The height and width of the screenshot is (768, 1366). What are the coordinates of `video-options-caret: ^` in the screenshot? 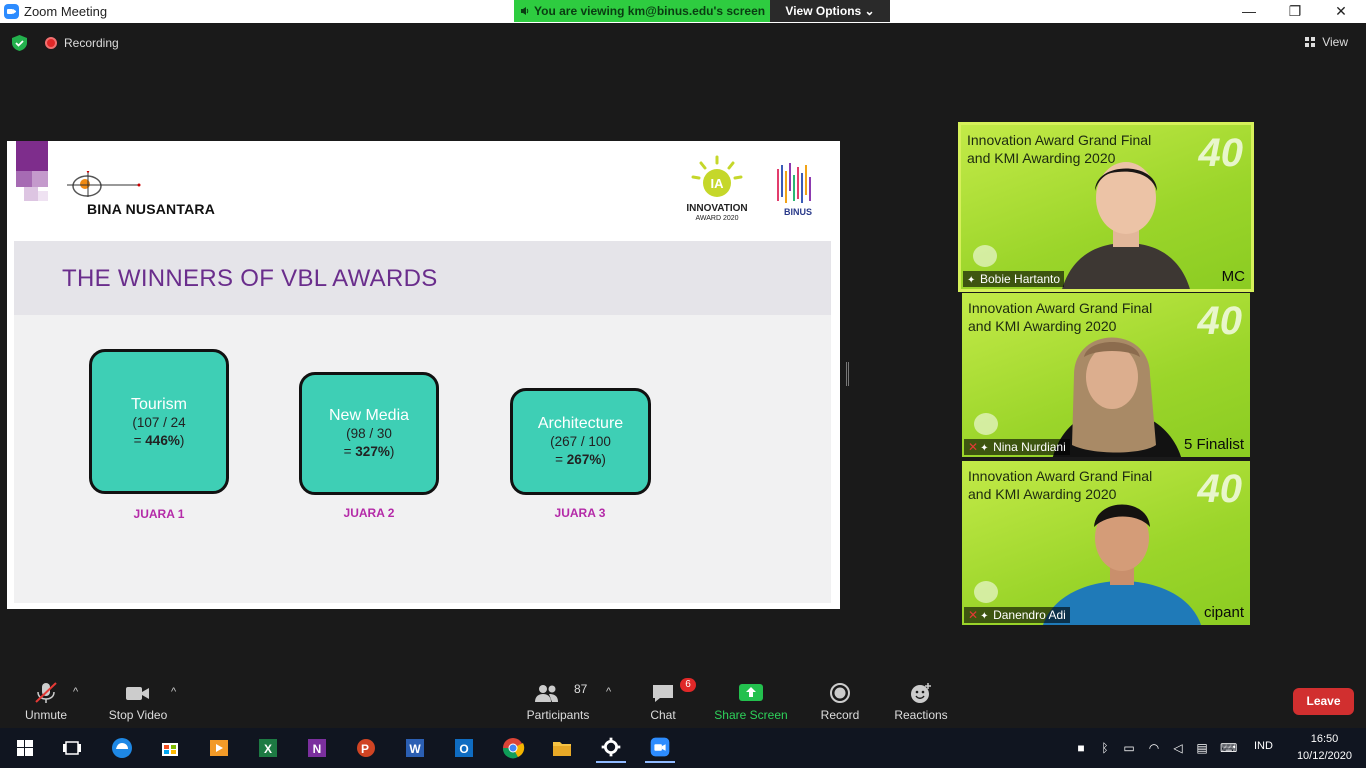 It's located at (173, 692).